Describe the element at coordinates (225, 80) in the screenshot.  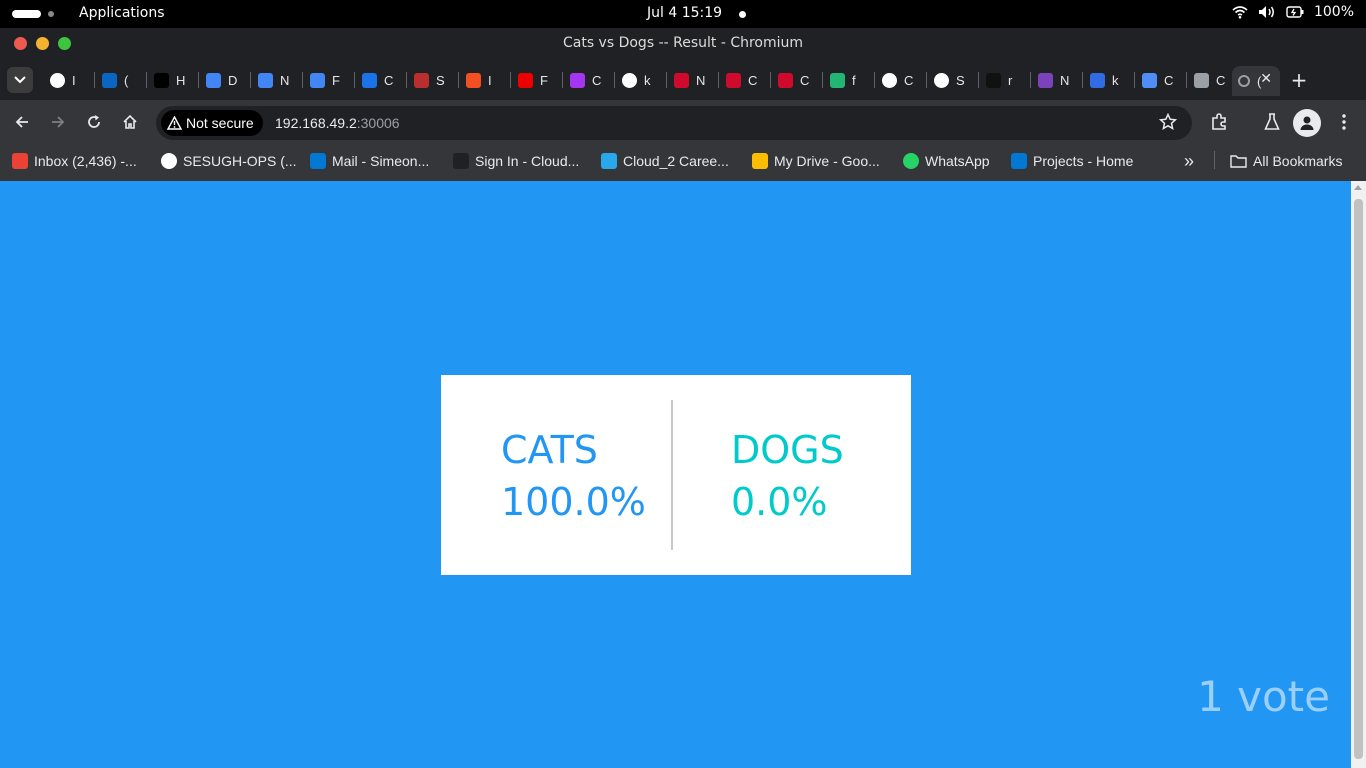
I see `tab-3: D` at that location.